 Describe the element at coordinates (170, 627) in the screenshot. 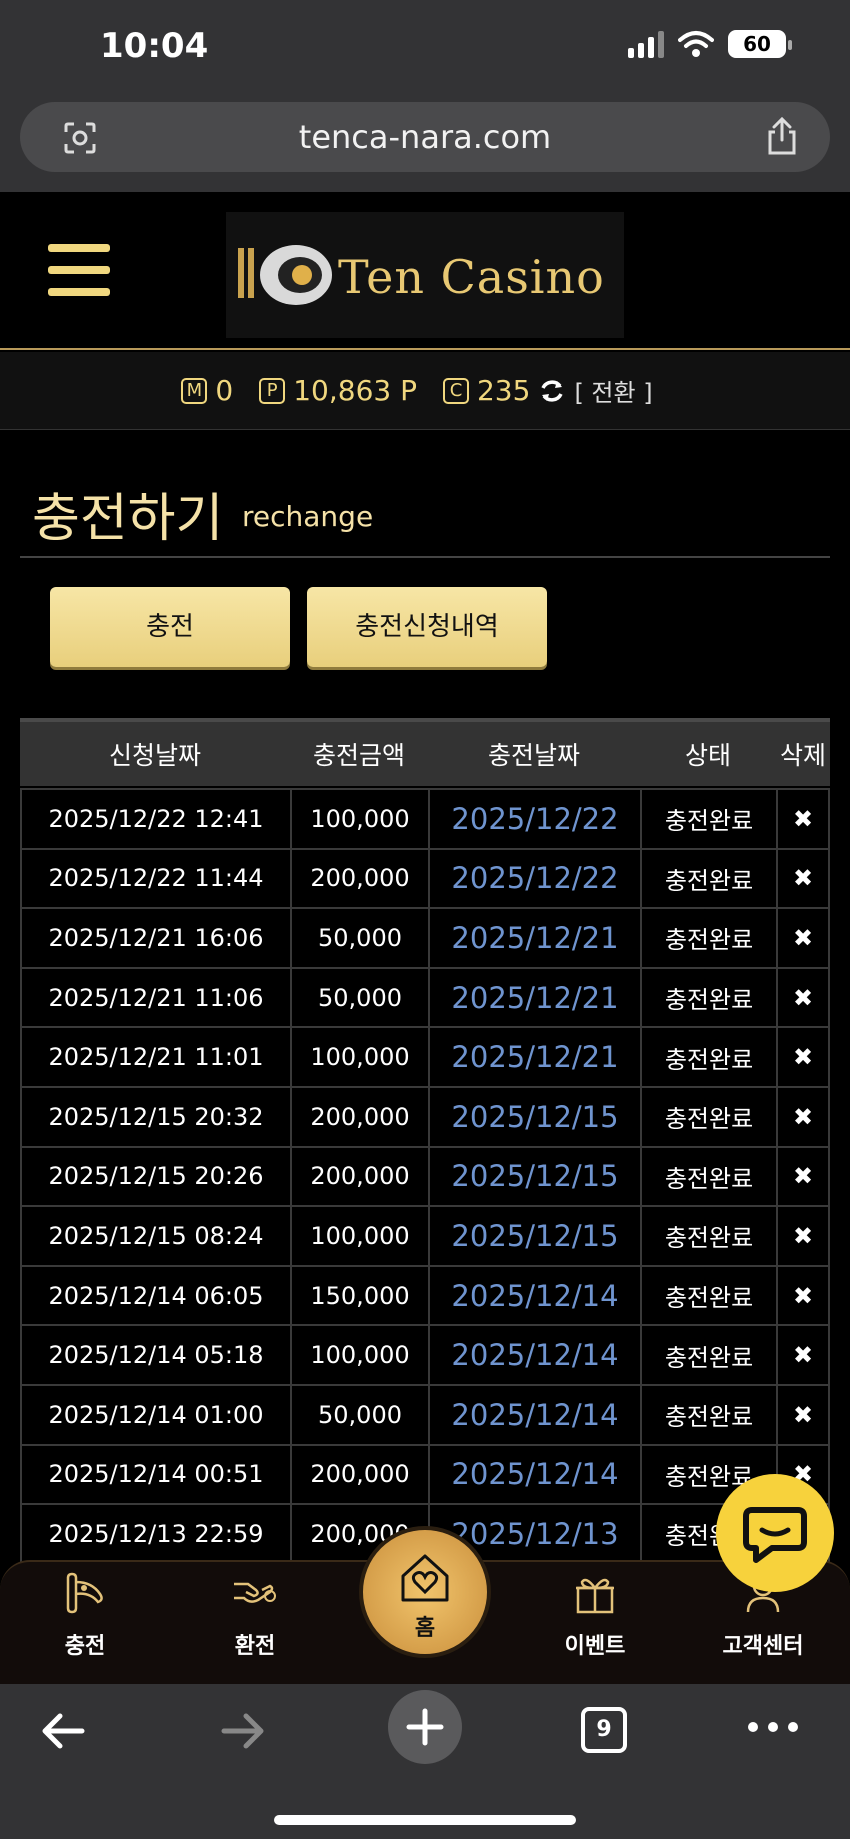

I see `charge-button: 충전` at that location.